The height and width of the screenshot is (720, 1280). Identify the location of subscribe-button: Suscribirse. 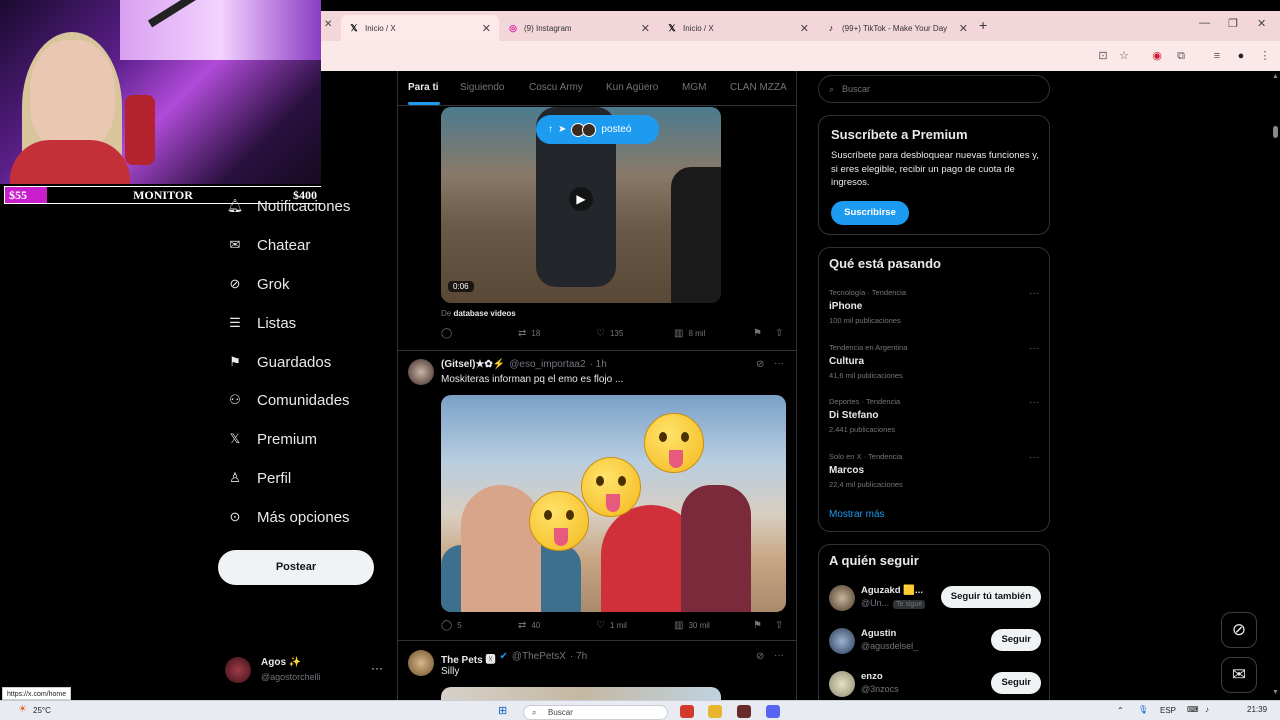
(870, 213).